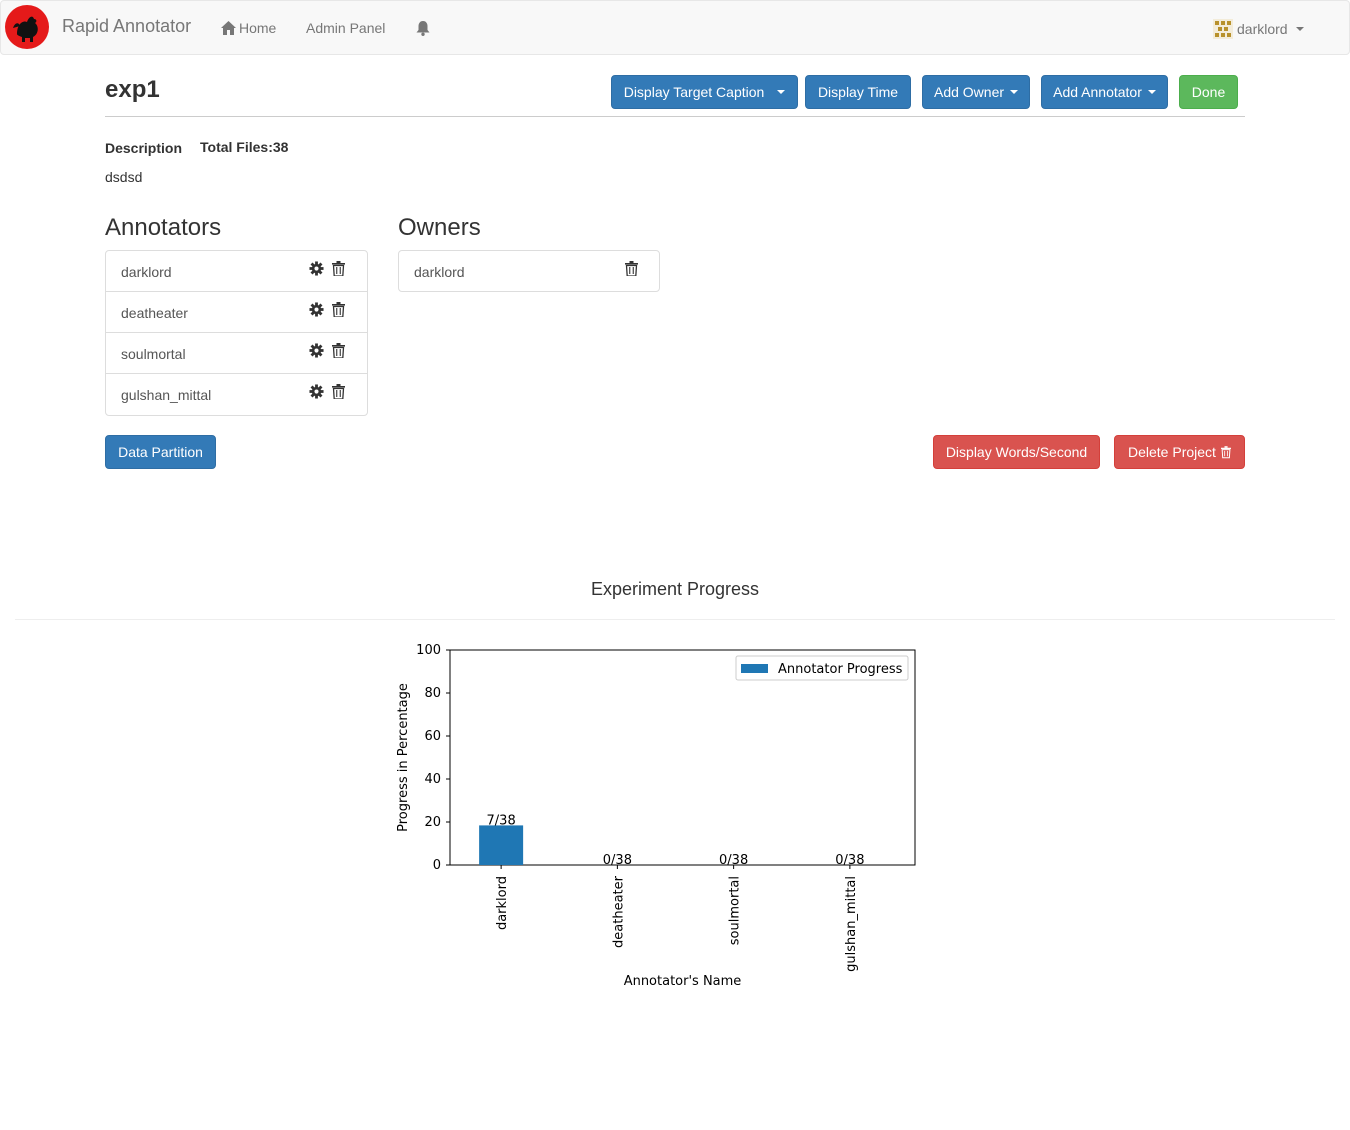 The width and height of the screenshot is (1350, 1130). I want to click on owner-item: darklord, so click(529, 271).